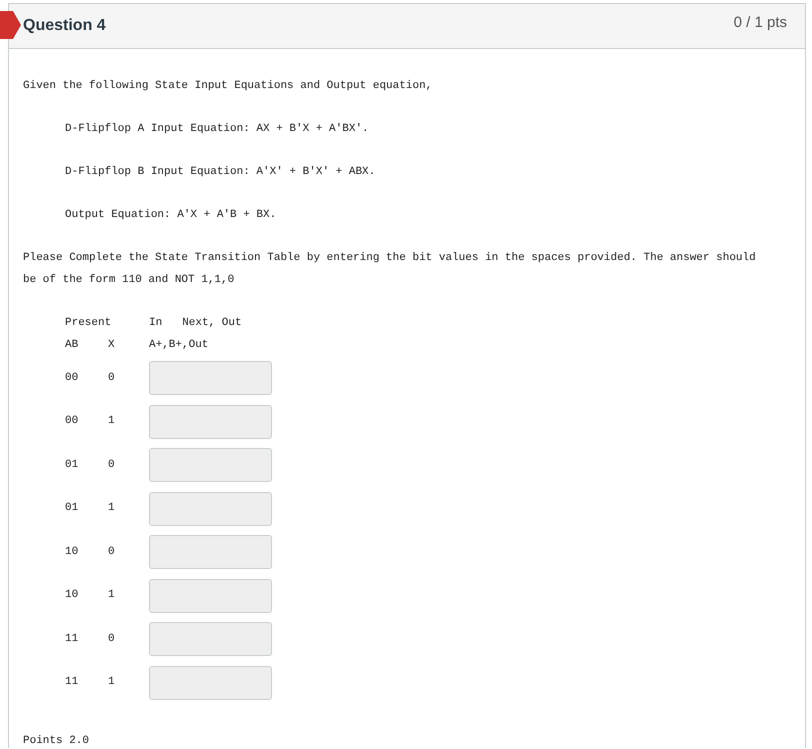  Describe the element at coordinates (64, 26) in the screenshot. I see `question-title: Question 4` at that location.